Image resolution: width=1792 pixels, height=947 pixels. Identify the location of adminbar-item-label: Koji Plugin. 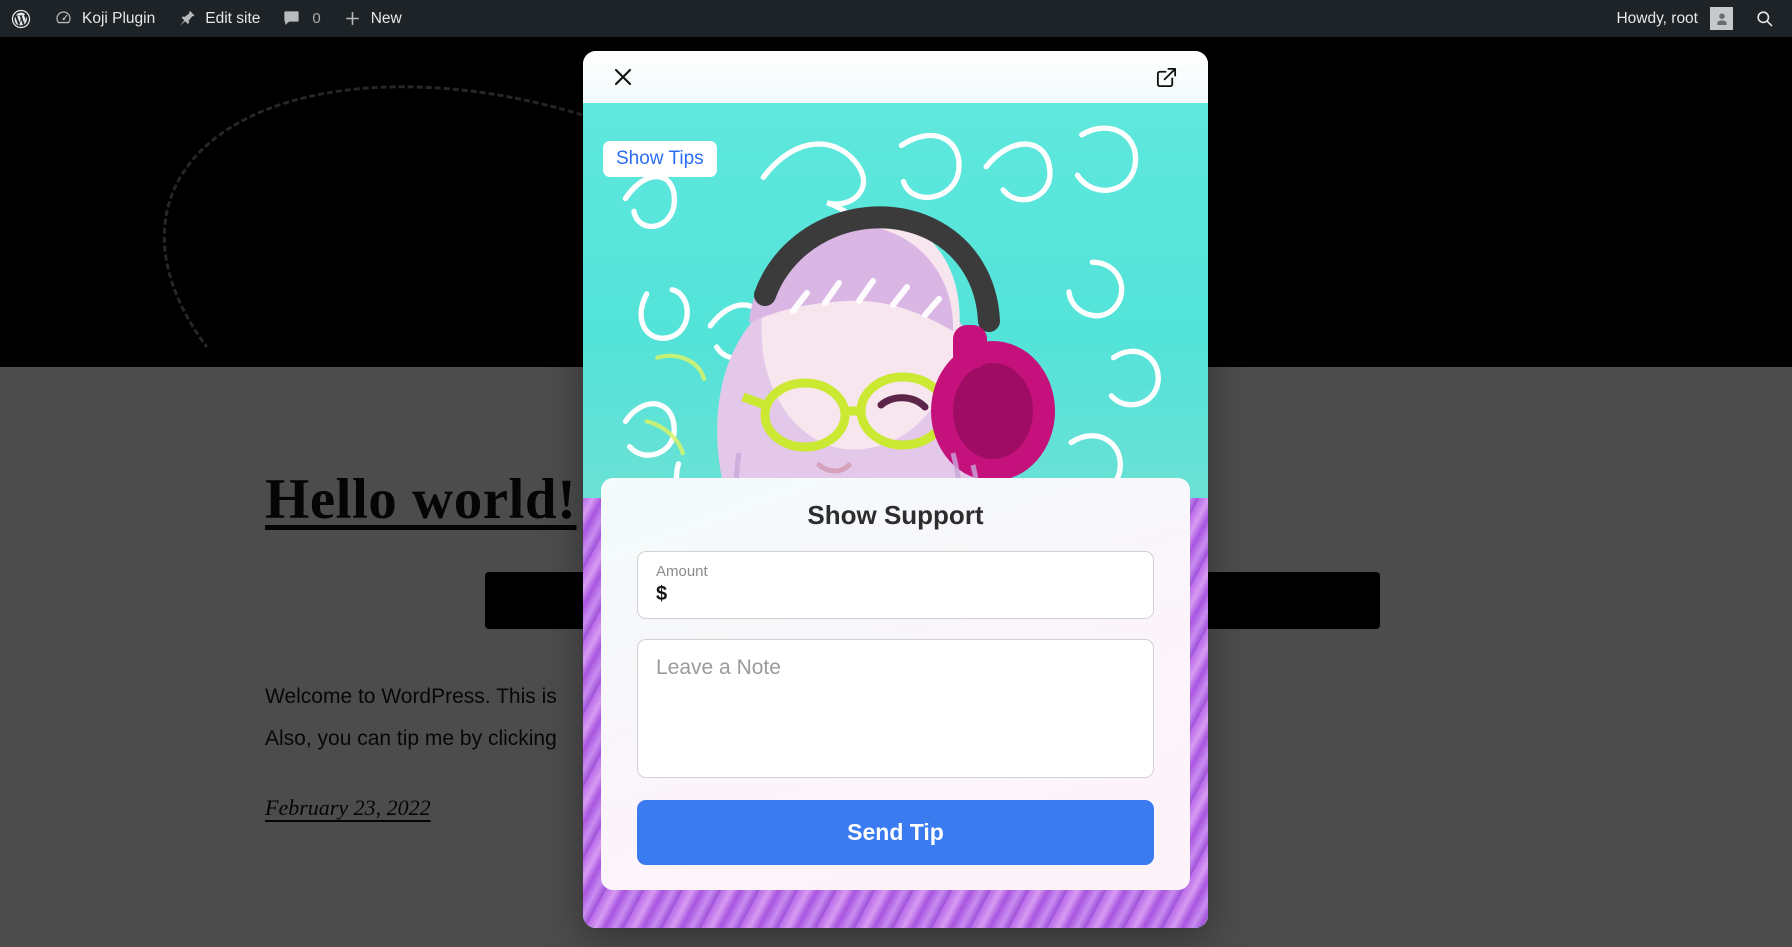
(119, 18).